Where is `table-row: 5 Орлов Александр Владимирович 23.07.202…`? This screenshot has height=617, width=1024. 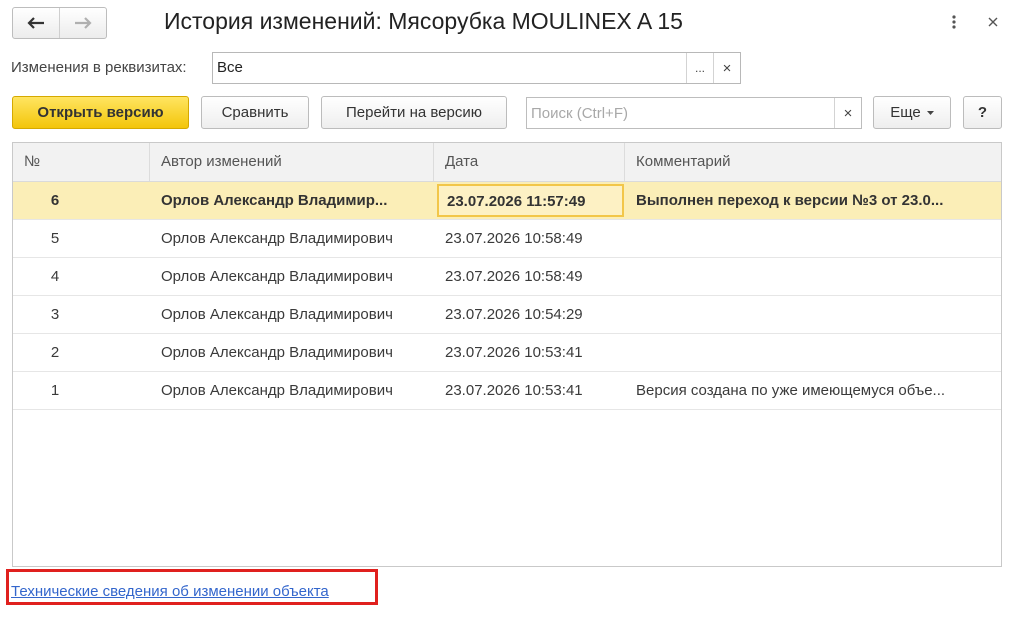 table-row: 5 Орлов Александр Владимирович 23.07.202… is located at coordinates (507, 239).